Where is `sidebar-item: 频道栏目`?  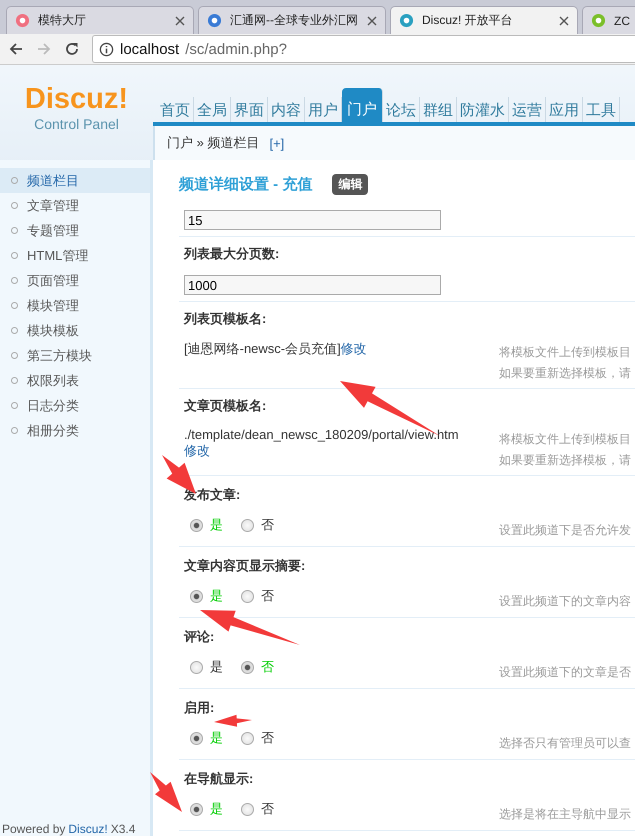
sidebar-item: 频道栏目 is located at coordinates (75, 180).